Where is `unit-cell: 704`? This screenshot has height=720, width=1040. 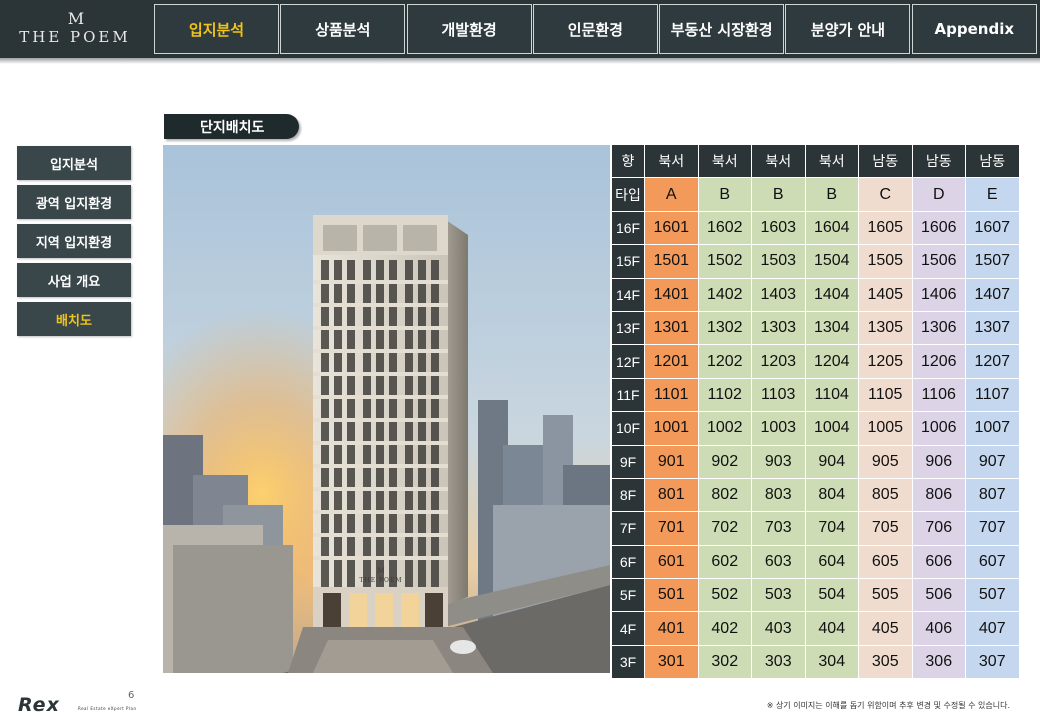 unit-cell: 704 is located at coordinates (832, 529).